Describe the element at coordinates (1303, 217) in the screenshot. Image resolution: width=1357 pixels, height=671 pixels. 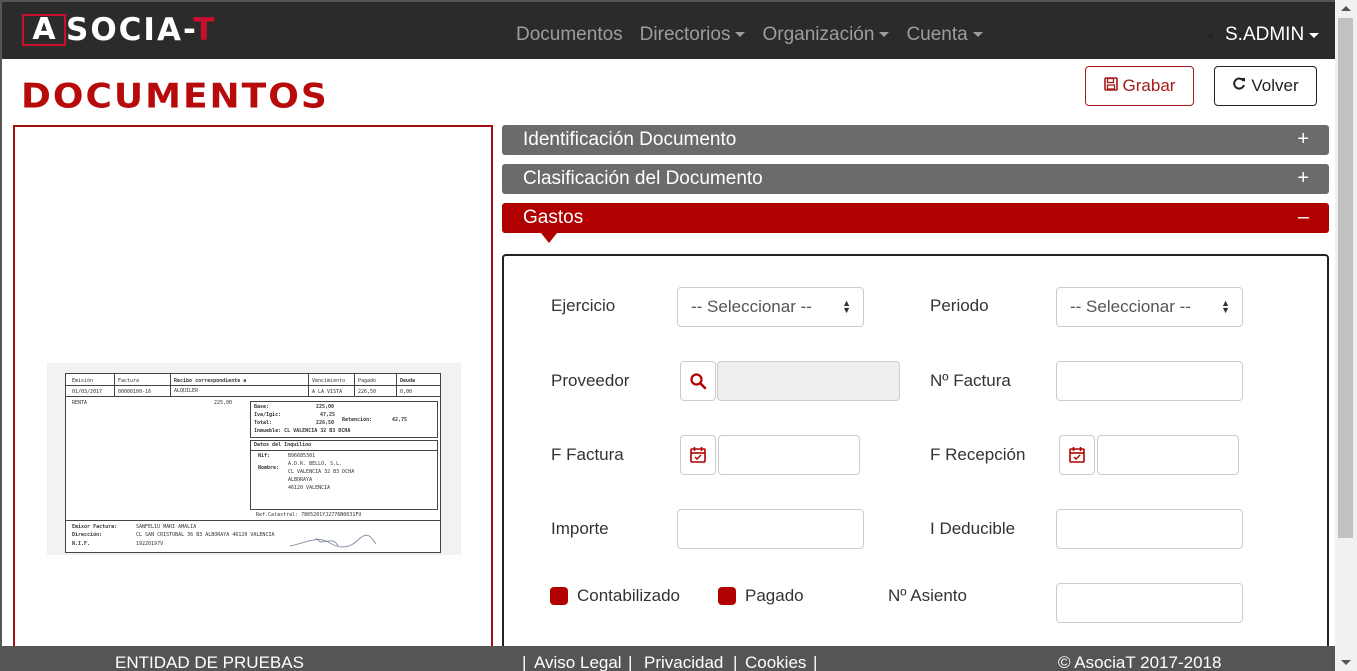
I see `minus-icon: –` at that location.